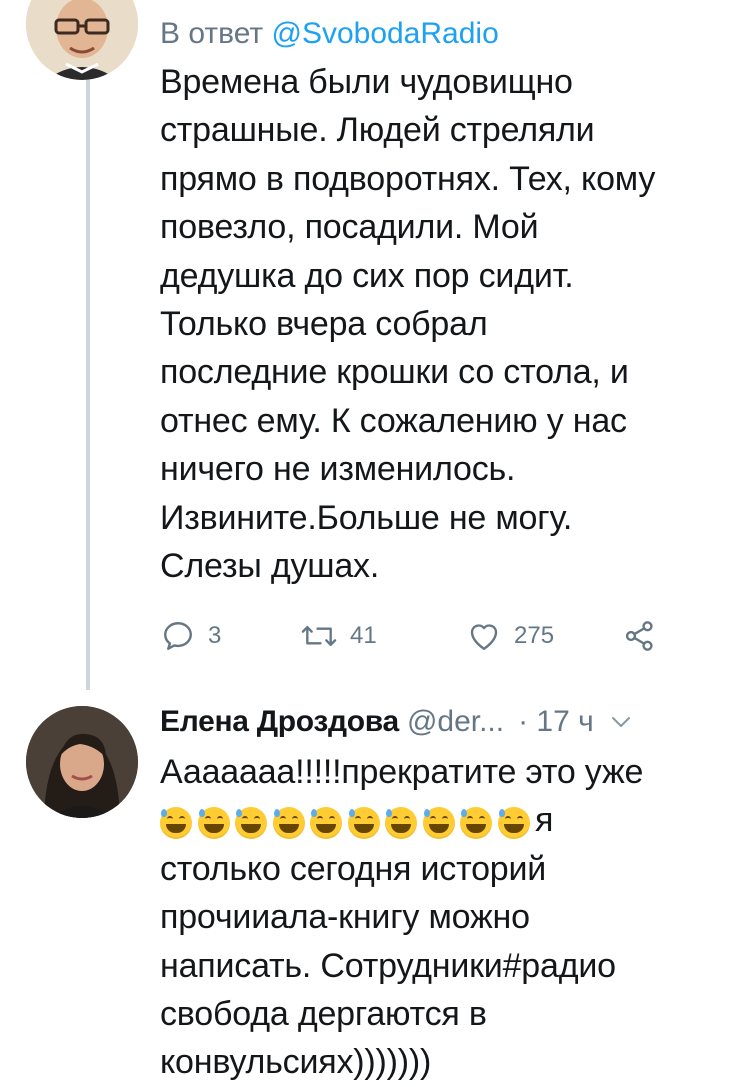  Describe the element at coordinates (377, 130) in the screenshot. I see `tweet-text-line: страшные. Людей стреляли` at that location.